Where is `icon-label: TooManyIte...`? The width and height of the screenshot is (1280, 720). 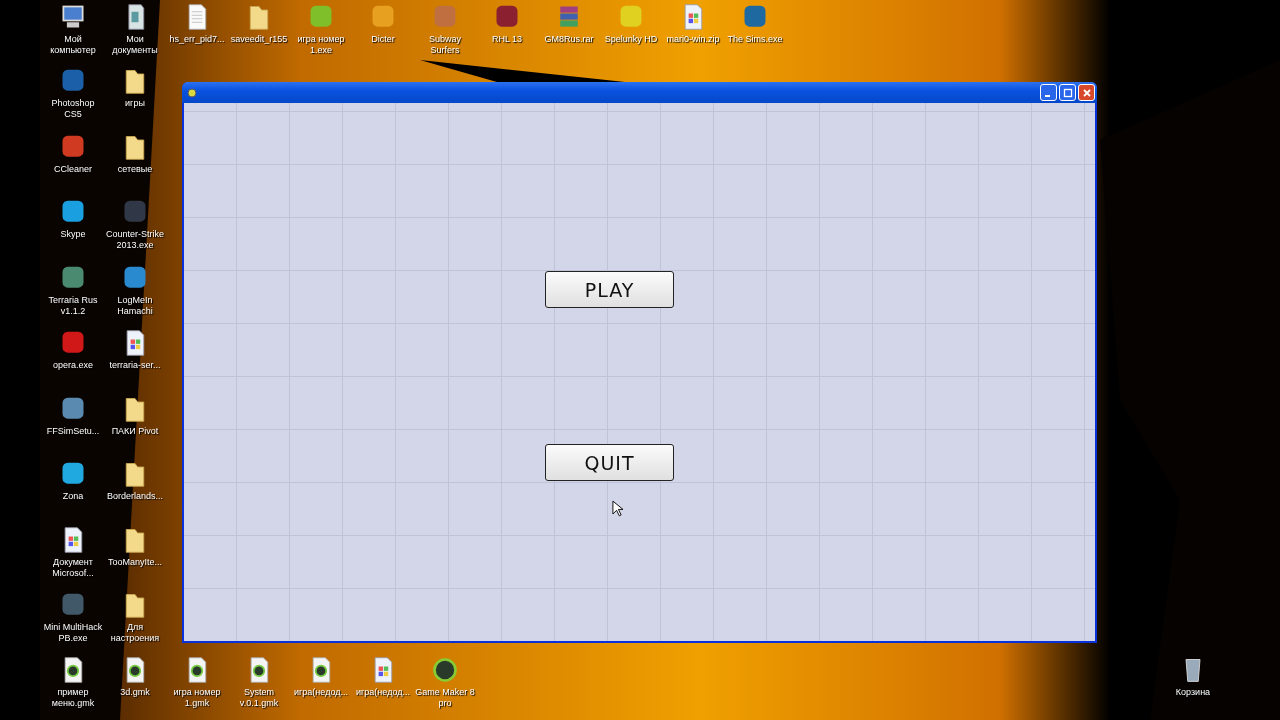
icon-label: TooManyIte... is located at coordinates (135, 562).